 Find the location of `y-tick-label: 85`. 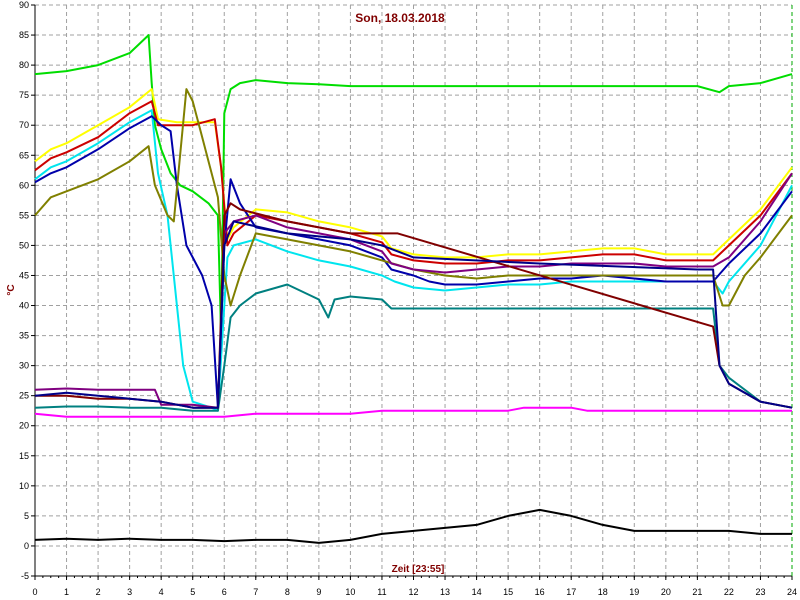

y-tick-label: 85 is located at coordinates (24, 35).